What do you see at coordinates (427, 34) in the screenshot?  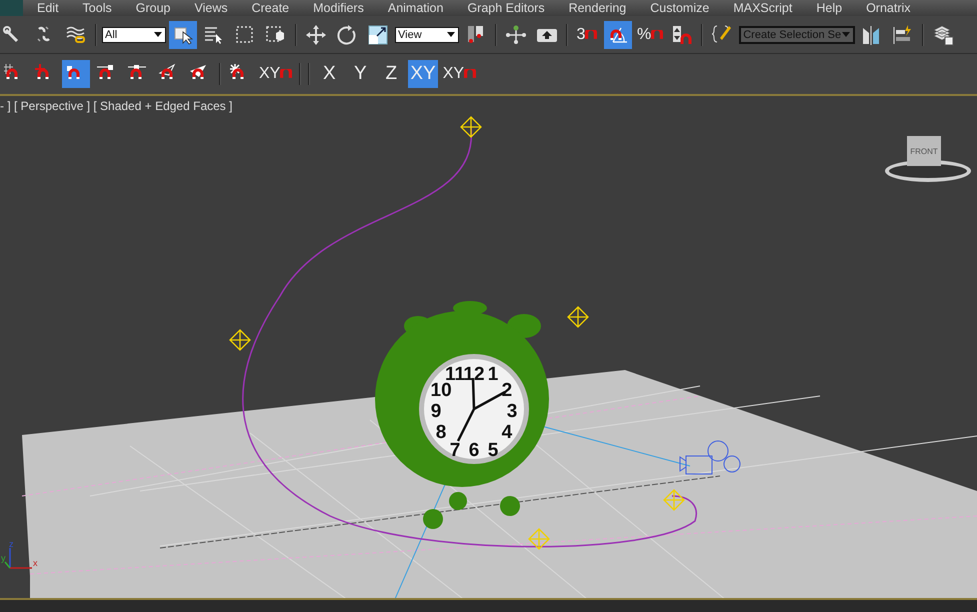 I see `dropdown: View` at bounding box center [427, 34].